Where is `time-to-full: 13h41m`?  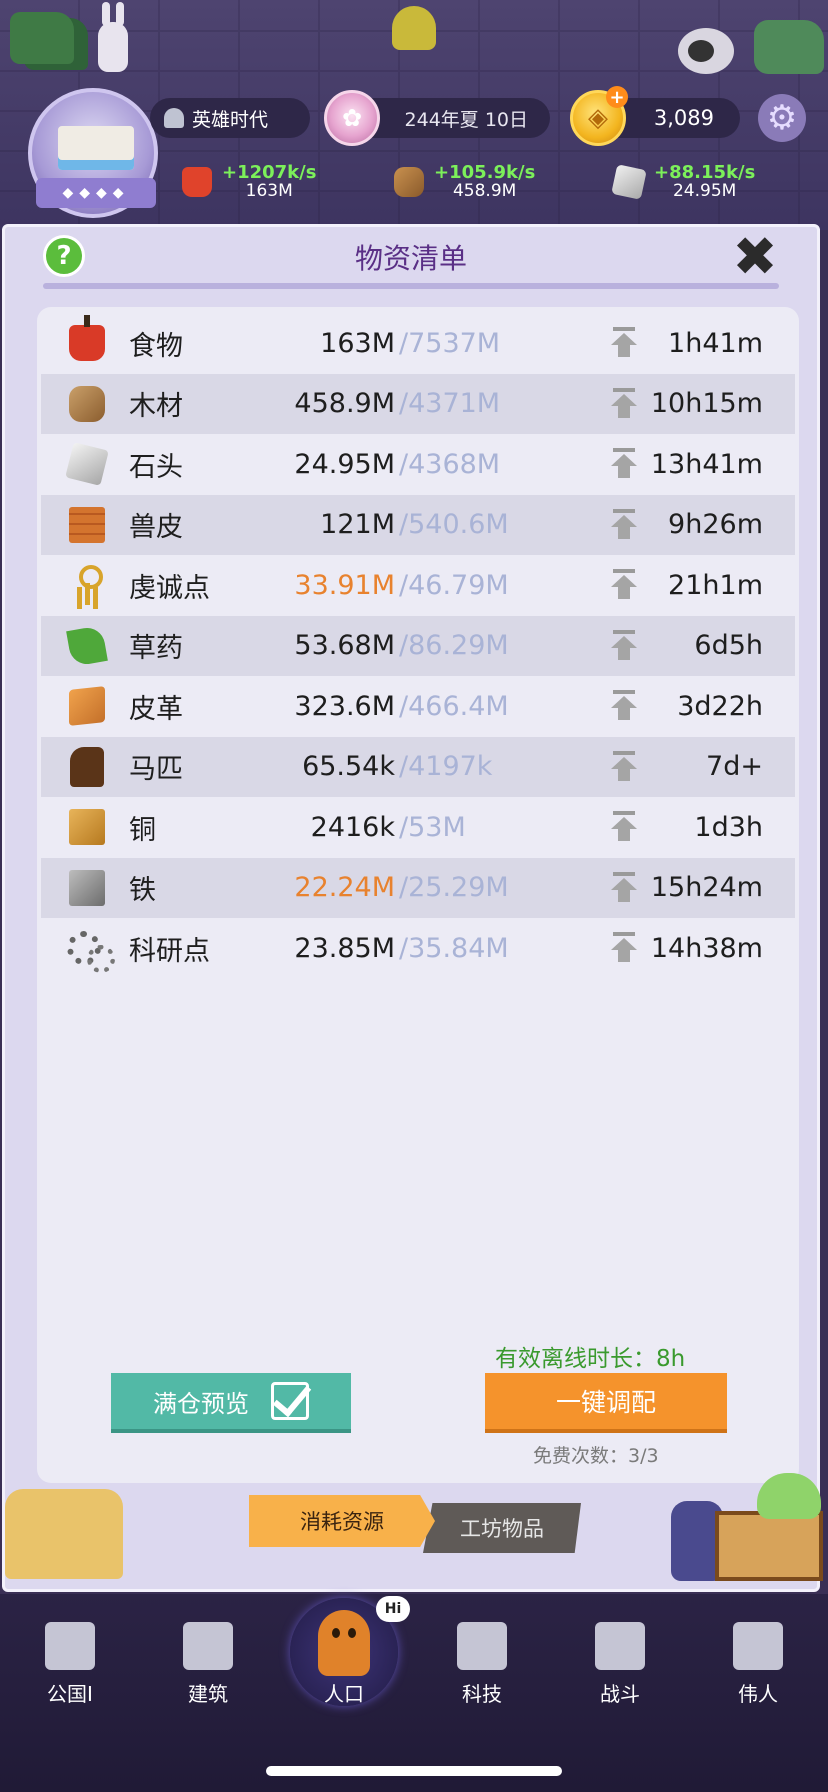
time-to-full: 13h41m is located at coordinates (706, 464).